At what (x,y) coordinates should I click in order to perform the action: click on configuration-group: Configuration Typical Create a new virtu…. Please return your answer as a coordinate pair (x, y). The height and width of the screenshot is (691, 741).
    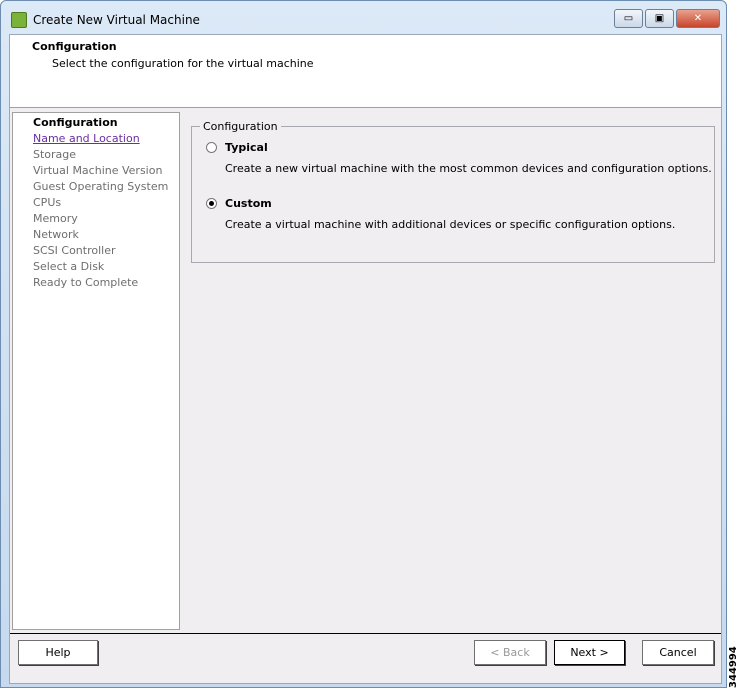
    Looking at the image, I should click on (453, 191).